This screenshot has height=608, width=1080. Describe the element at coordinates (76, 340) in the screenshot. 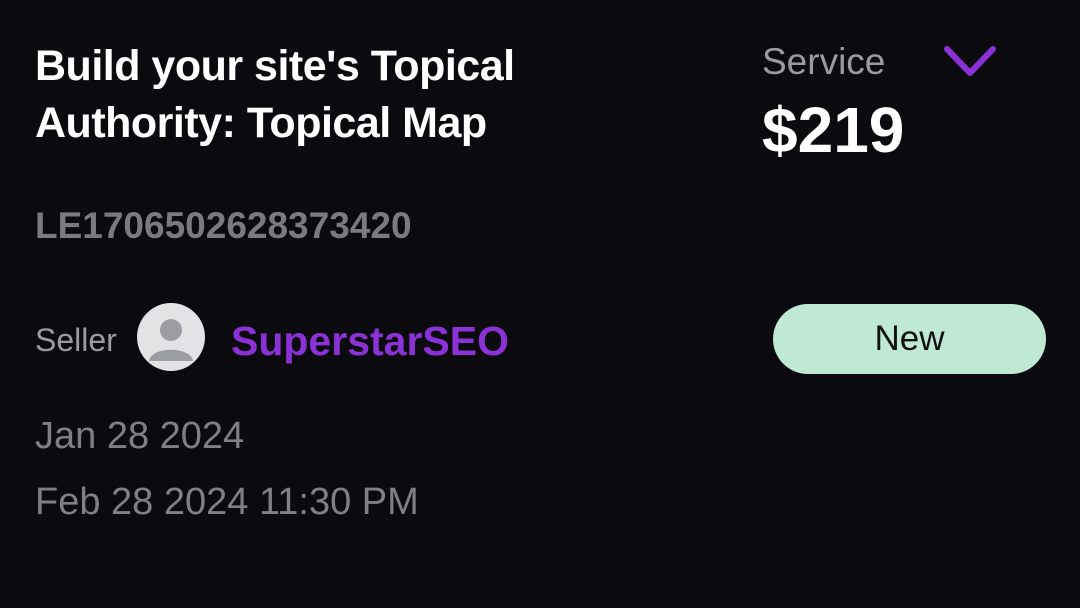

I see `seller-label: Seller` at that location.